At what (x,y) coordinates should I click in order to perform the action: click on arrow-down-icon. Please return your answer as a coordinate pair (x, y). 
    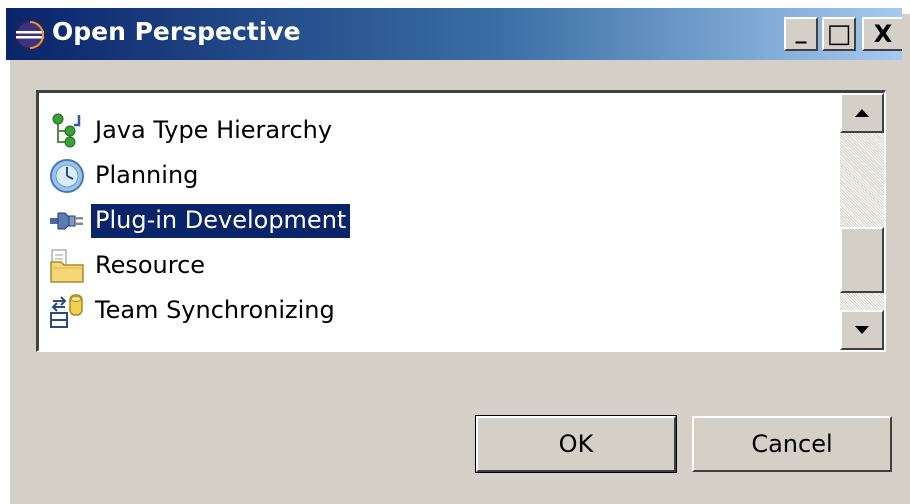
    Looking at the image, I should click on (862, 330).